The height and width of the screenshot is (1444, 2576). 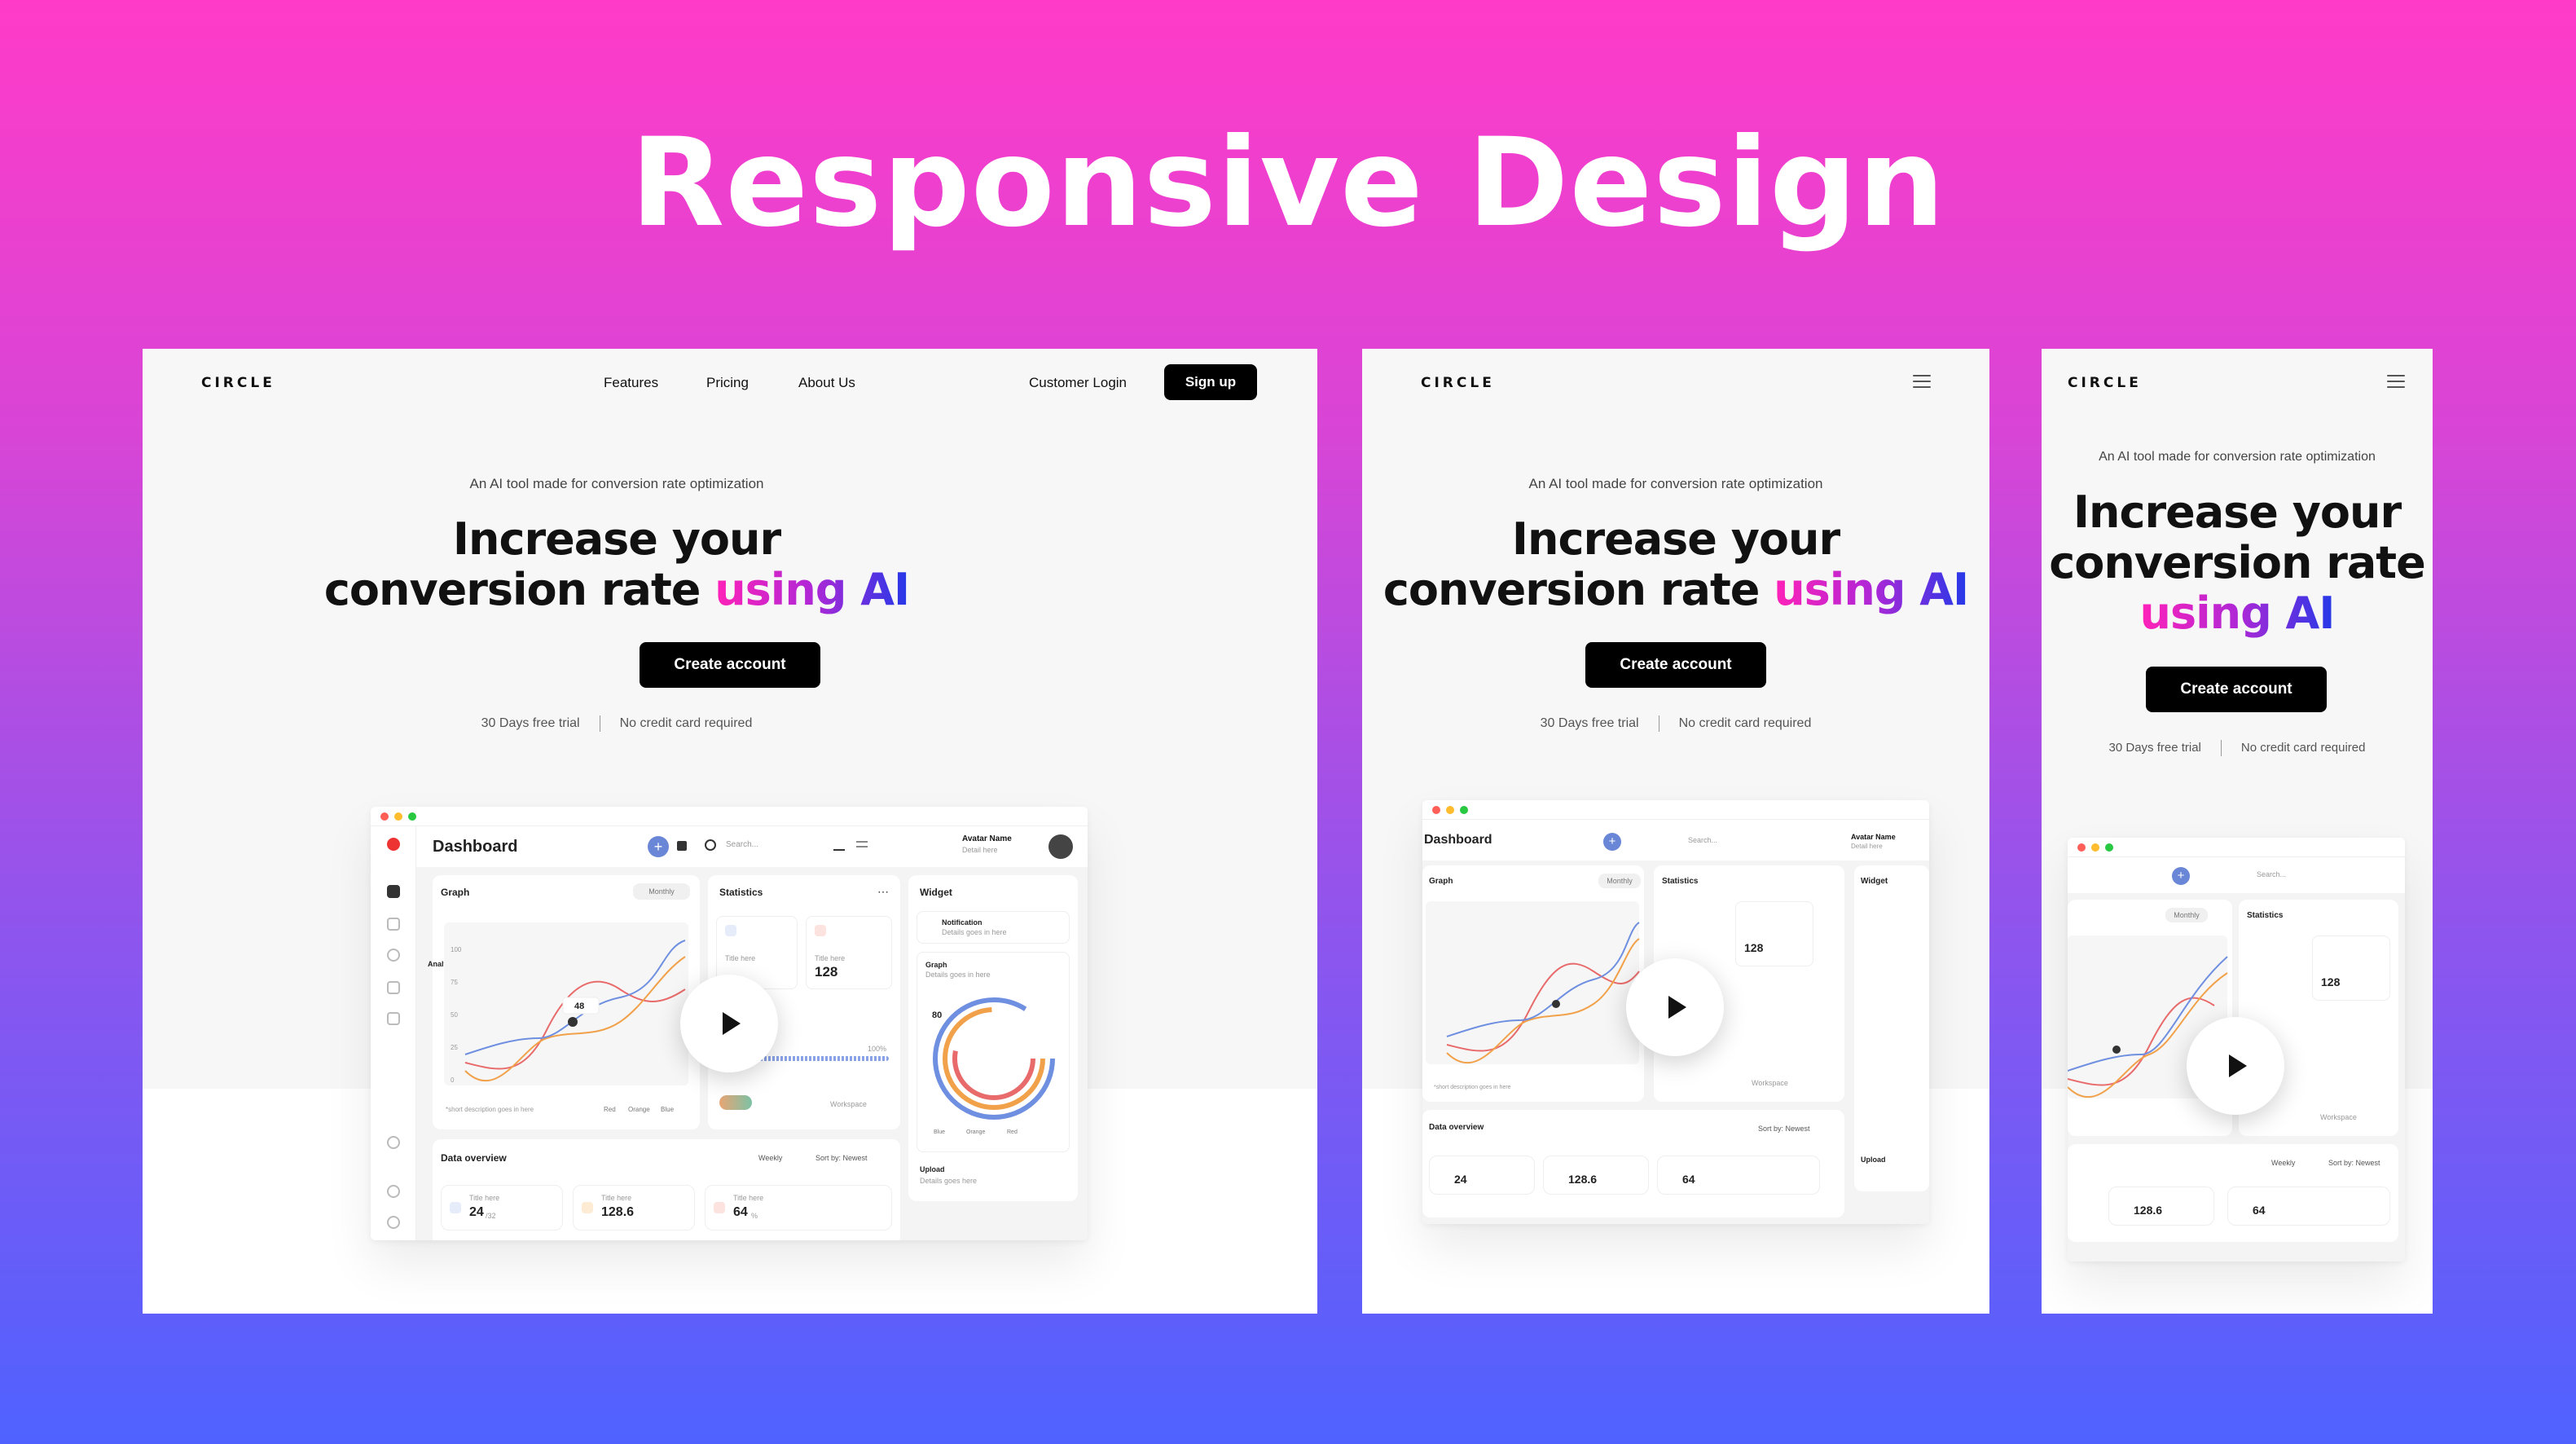 What do you see at coordinates (1458, 383) in the screenshot?
I see `brand-logo-tablet: CIRCLE` at bounding box center [1458, 383].